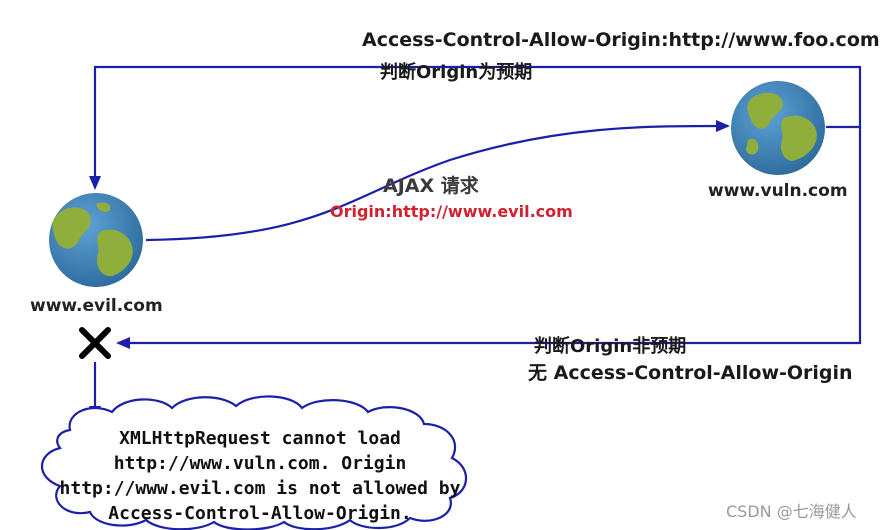 Image resolution: width=893 pixels, height=530 pixels. What do you see at coordinates (690, 373) in the screenshot?
I see `no-allow-origin-label: 无 Access-Control-Allow-Origin` at bounding box center [690, 373].